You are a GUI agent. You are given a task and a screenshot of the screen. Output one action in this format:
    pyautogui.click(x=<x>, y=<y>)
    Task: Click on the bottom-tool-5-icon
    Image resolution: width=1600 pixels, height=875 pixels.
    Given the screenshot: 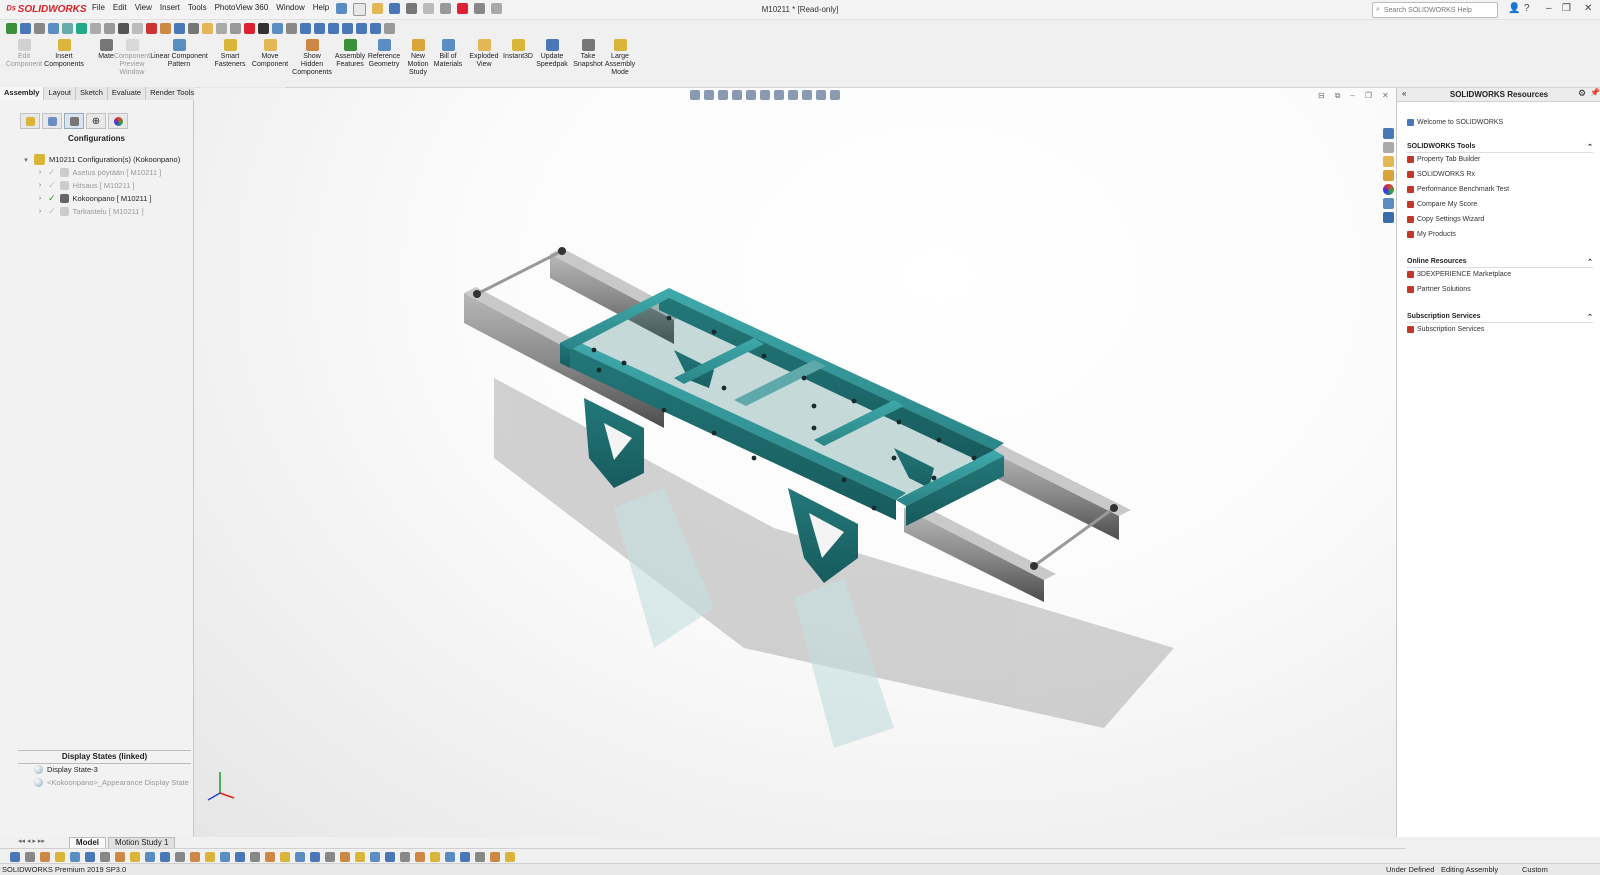 What is the action you would take?
    pyautogui.click(x=75, y=856)
    